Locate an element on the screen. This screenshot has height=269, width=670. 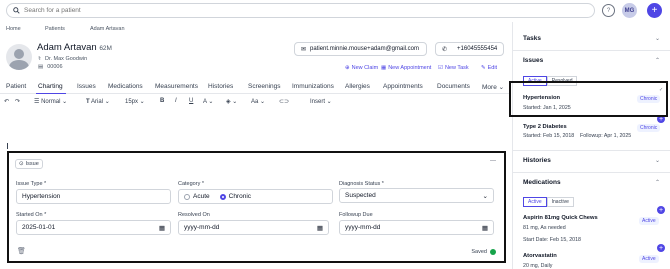
list-icon: ☰ is located at coordinates (37, 102).